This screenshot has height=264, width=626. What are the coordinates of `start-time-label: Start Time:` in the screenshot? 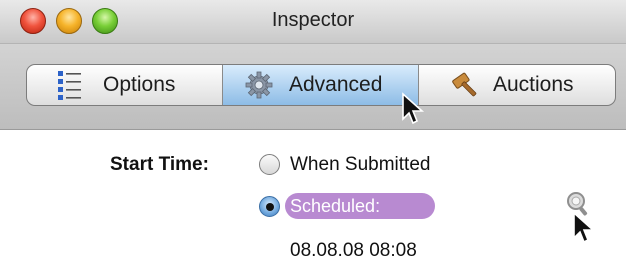 It's located at (159, 164).